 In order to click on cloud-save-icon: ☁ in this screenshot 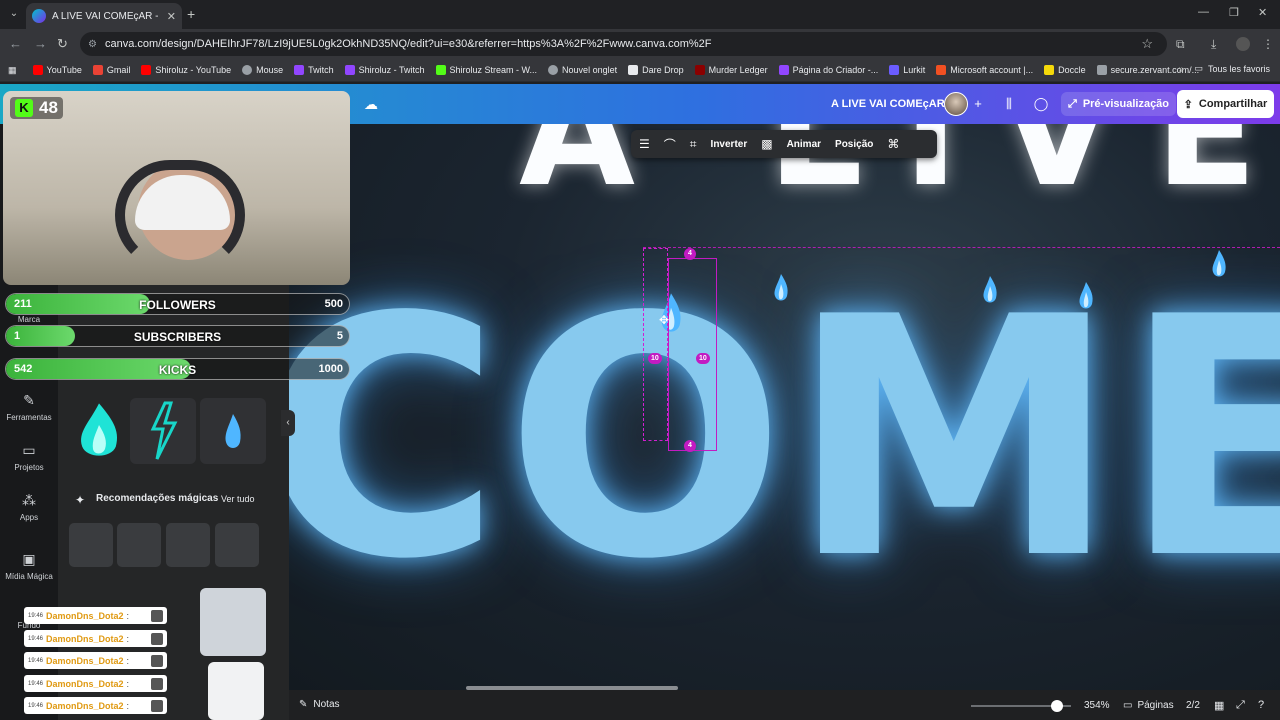, I will do `click(371, 104)`.